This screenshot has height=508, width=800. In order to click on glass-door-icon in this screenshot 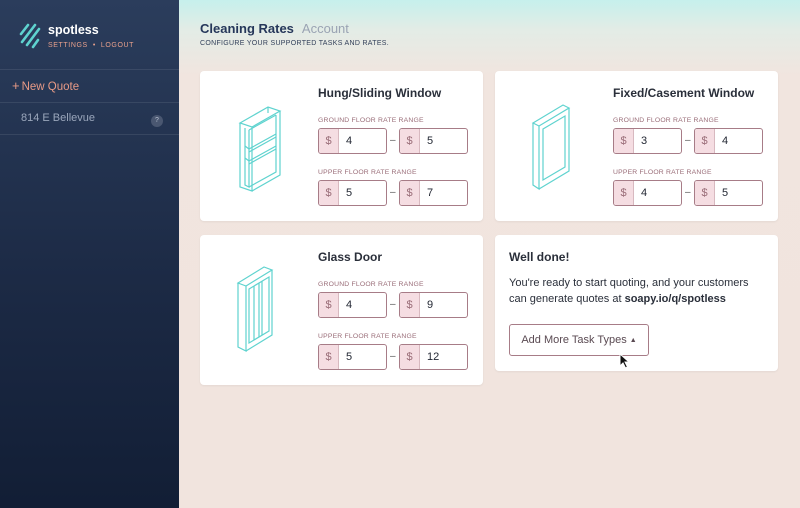, I will do `click(255, 309)`.